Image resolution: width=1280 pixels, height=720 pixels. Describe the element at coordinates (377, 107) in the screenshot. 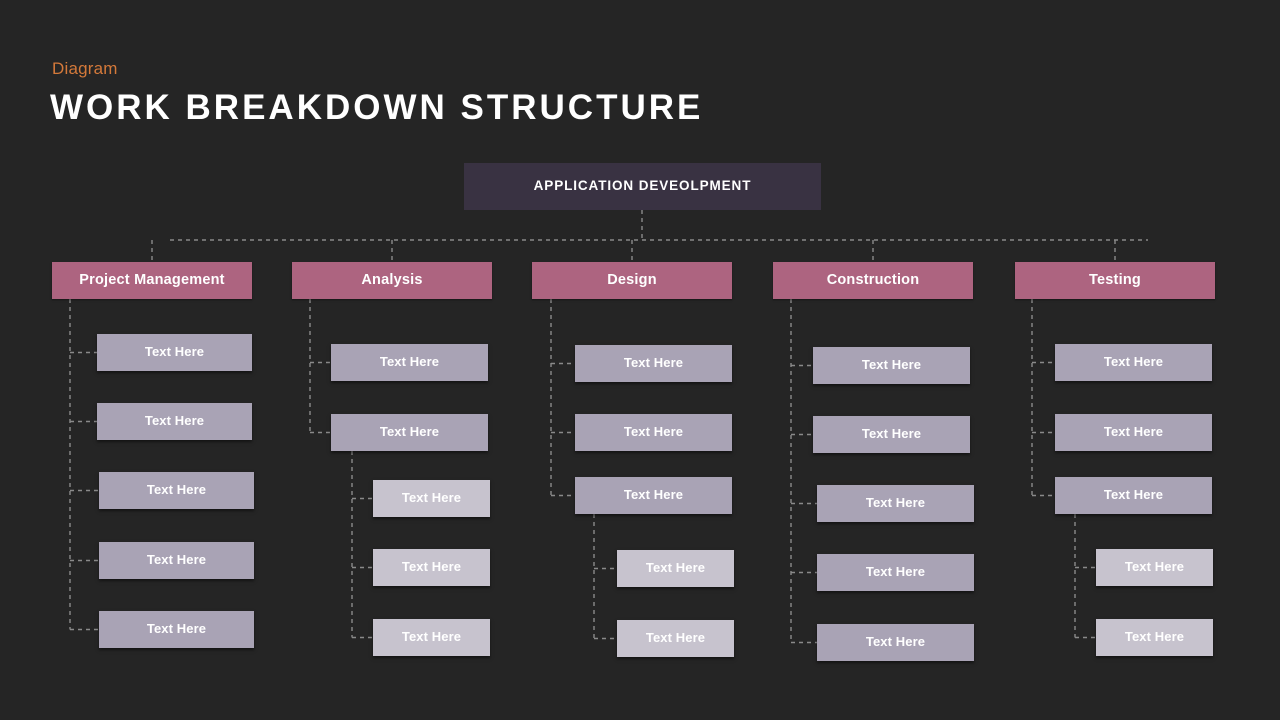

I see `page-title: WORK BREAKDOWN STRUCTURE` at that location.